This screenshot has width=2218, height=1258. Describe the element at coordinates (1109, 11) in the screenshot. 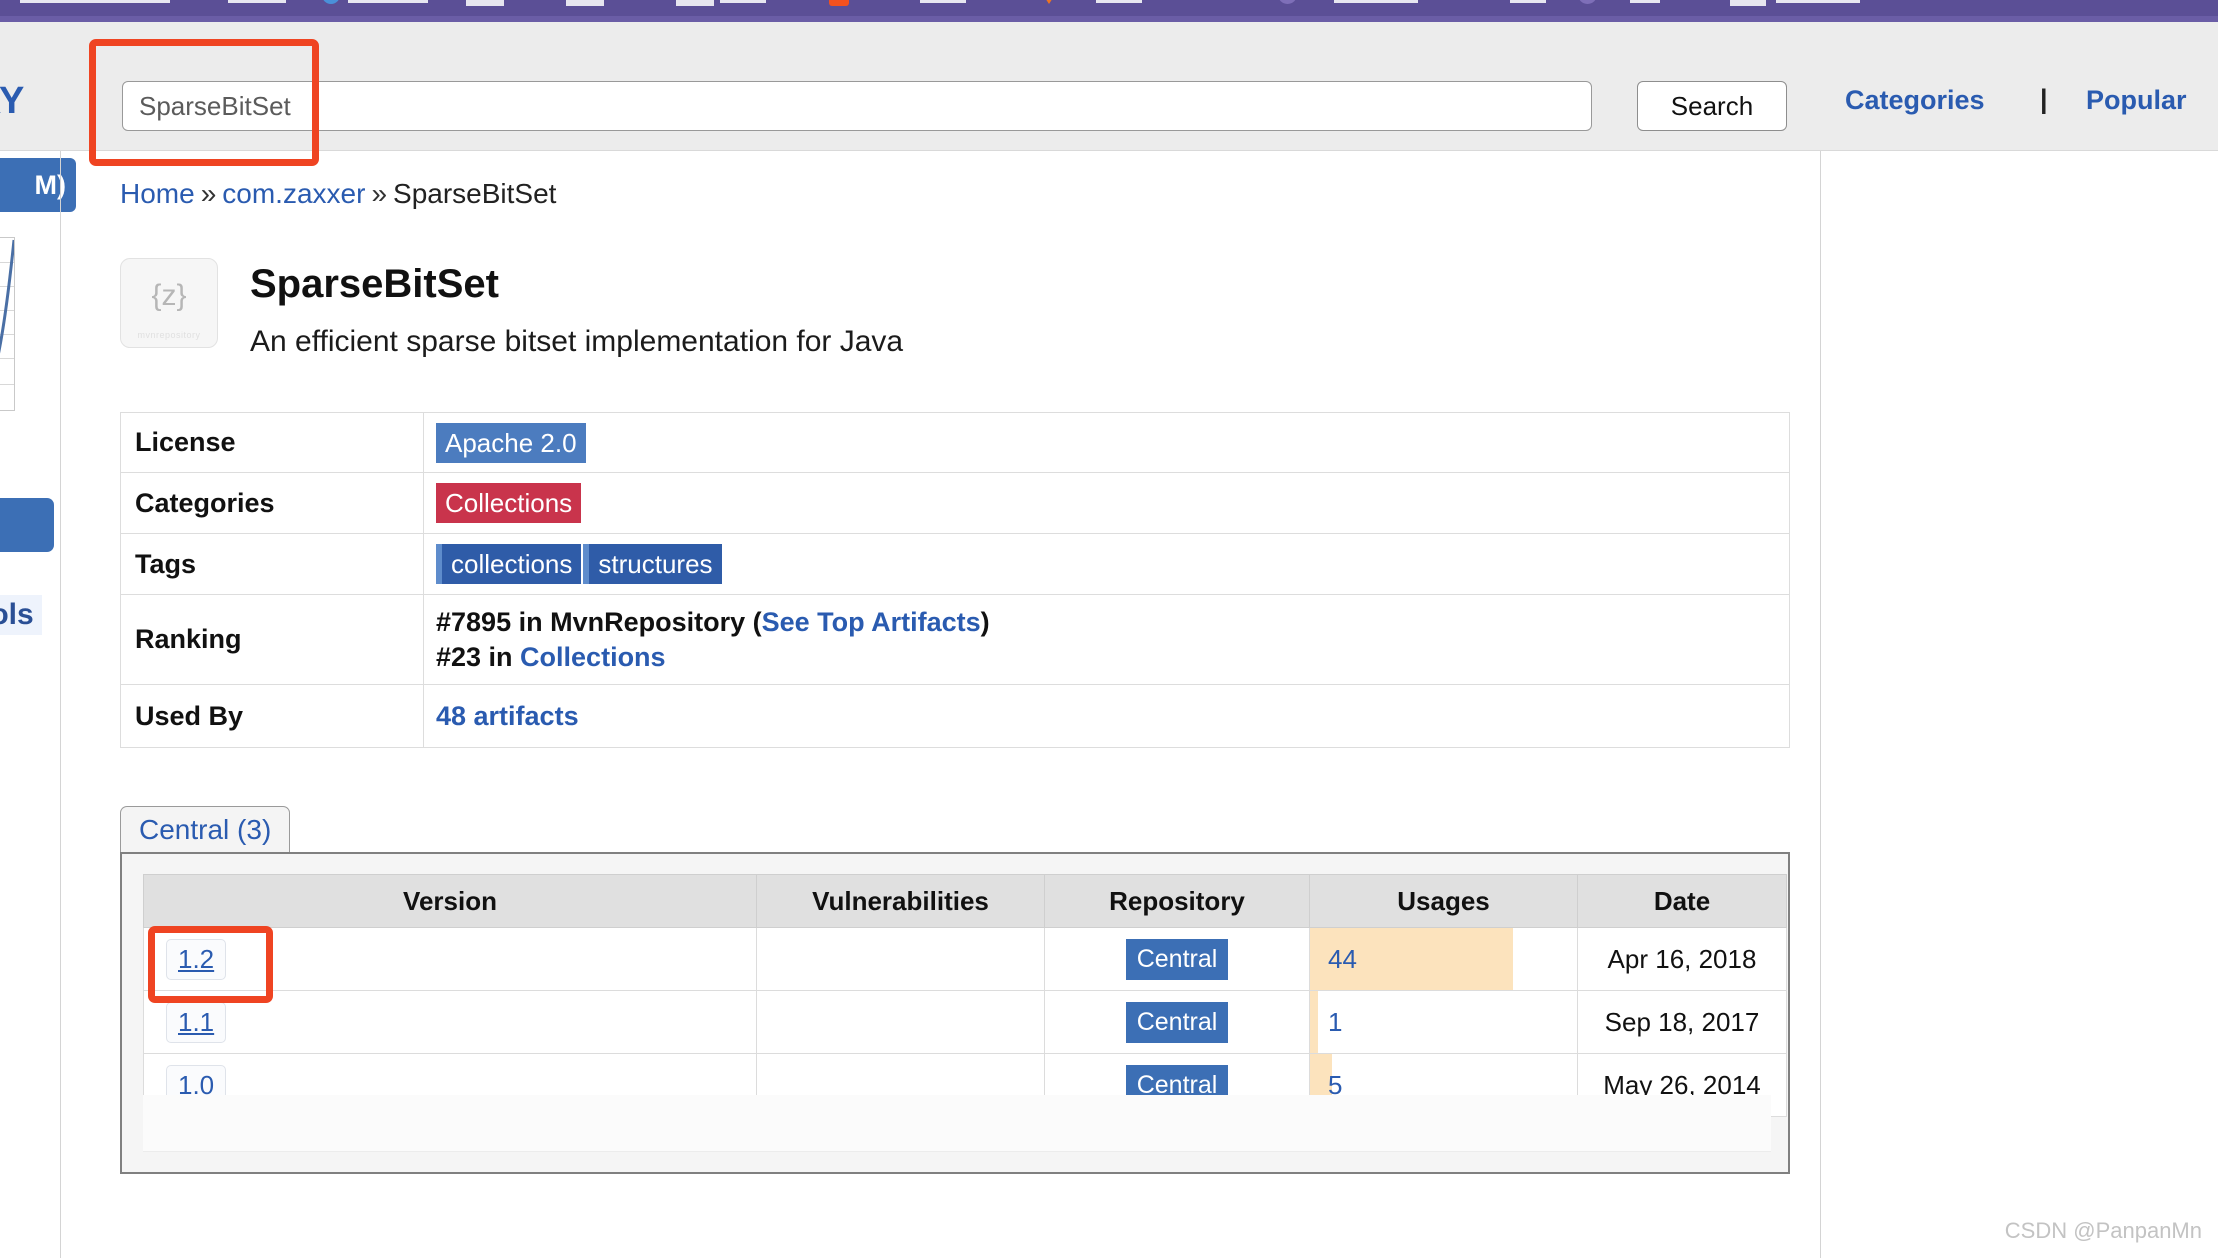

I see `browser-bookmarks-bar` at that location.